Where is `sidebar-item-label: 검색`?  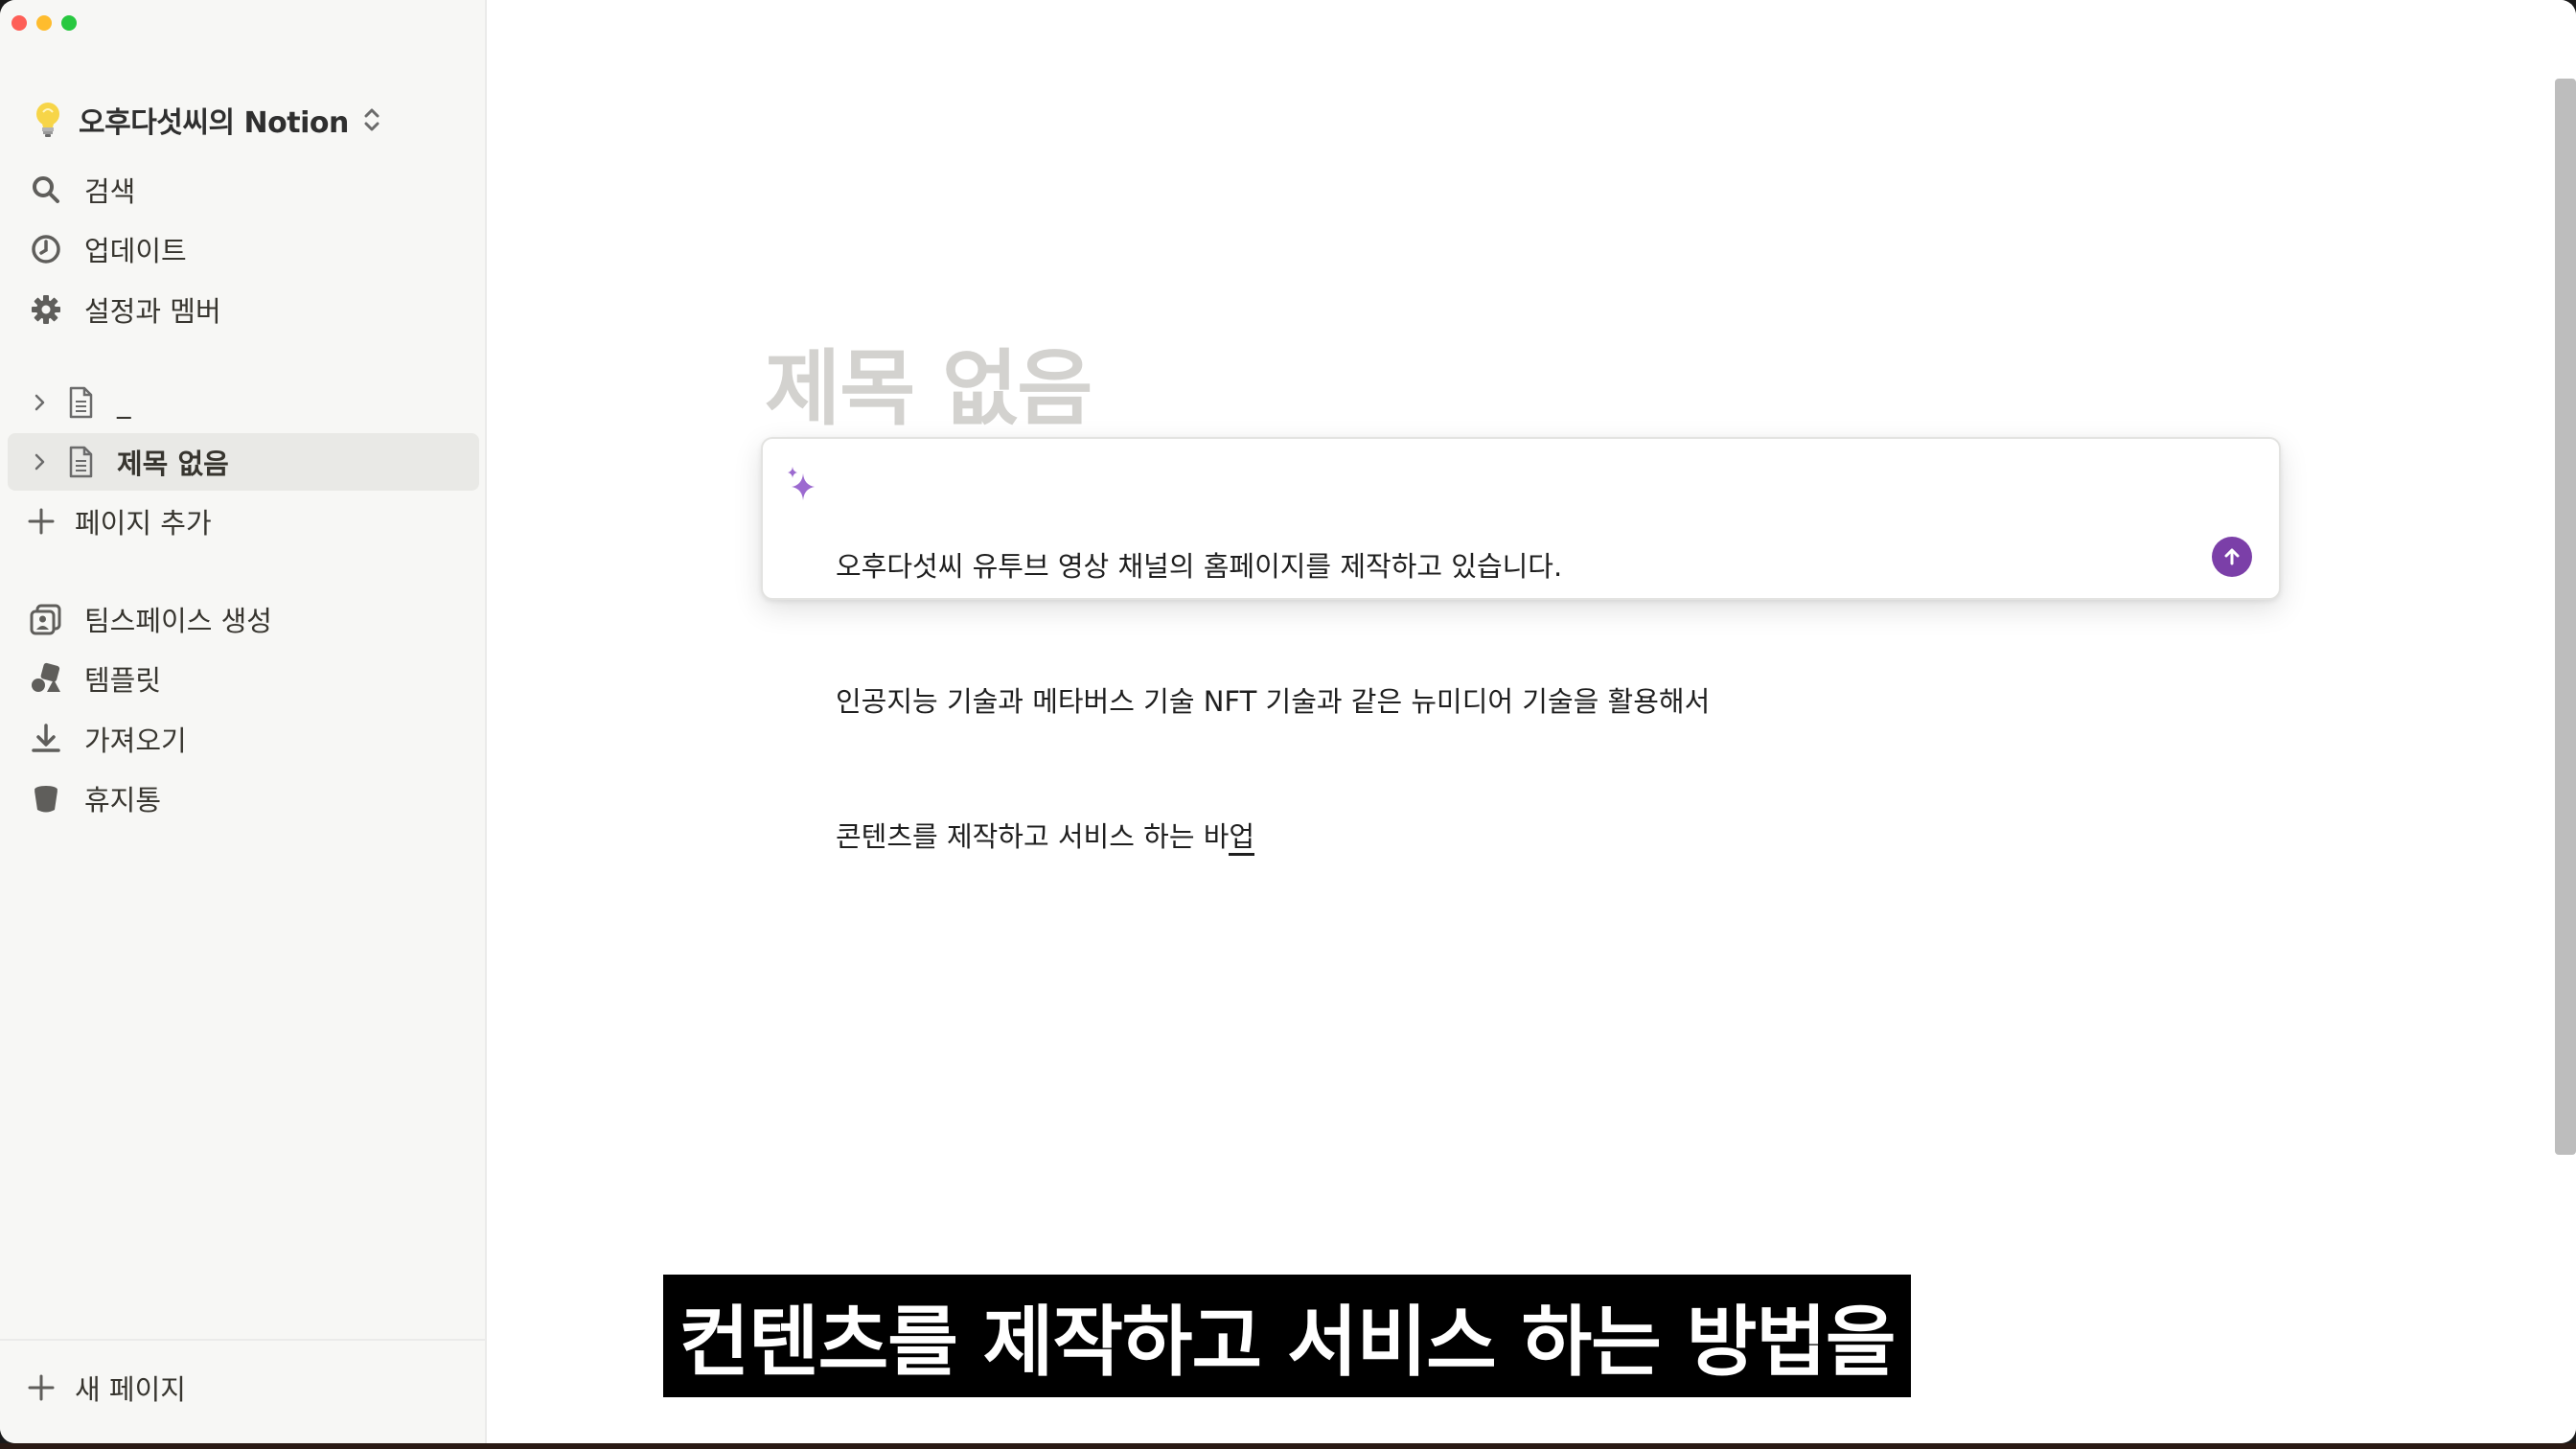 sidebar-item-label: 검색 is located at coordinates (110, 191).